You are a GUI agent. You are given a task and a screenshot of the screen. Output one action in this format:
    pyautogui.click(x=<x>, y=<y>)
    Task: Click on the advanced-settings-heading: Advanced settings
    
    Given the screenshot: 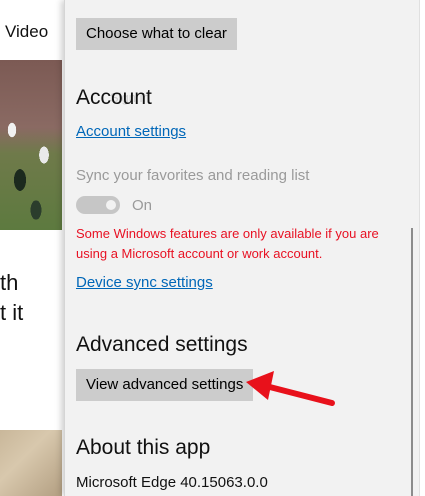 What is the action you would take?
    pyautogui.click(x=162, y=344)
    